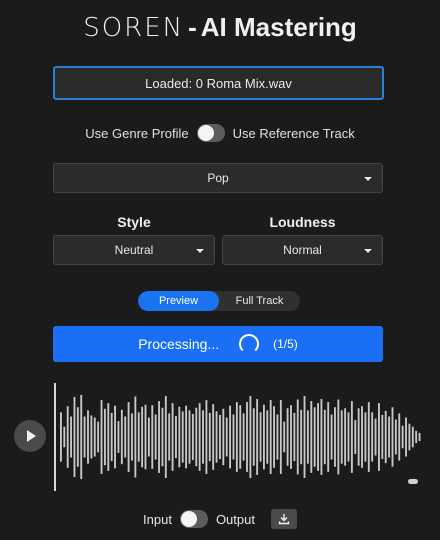 The image size is (440, 540). I want to click on play-button, so click(30, 436).